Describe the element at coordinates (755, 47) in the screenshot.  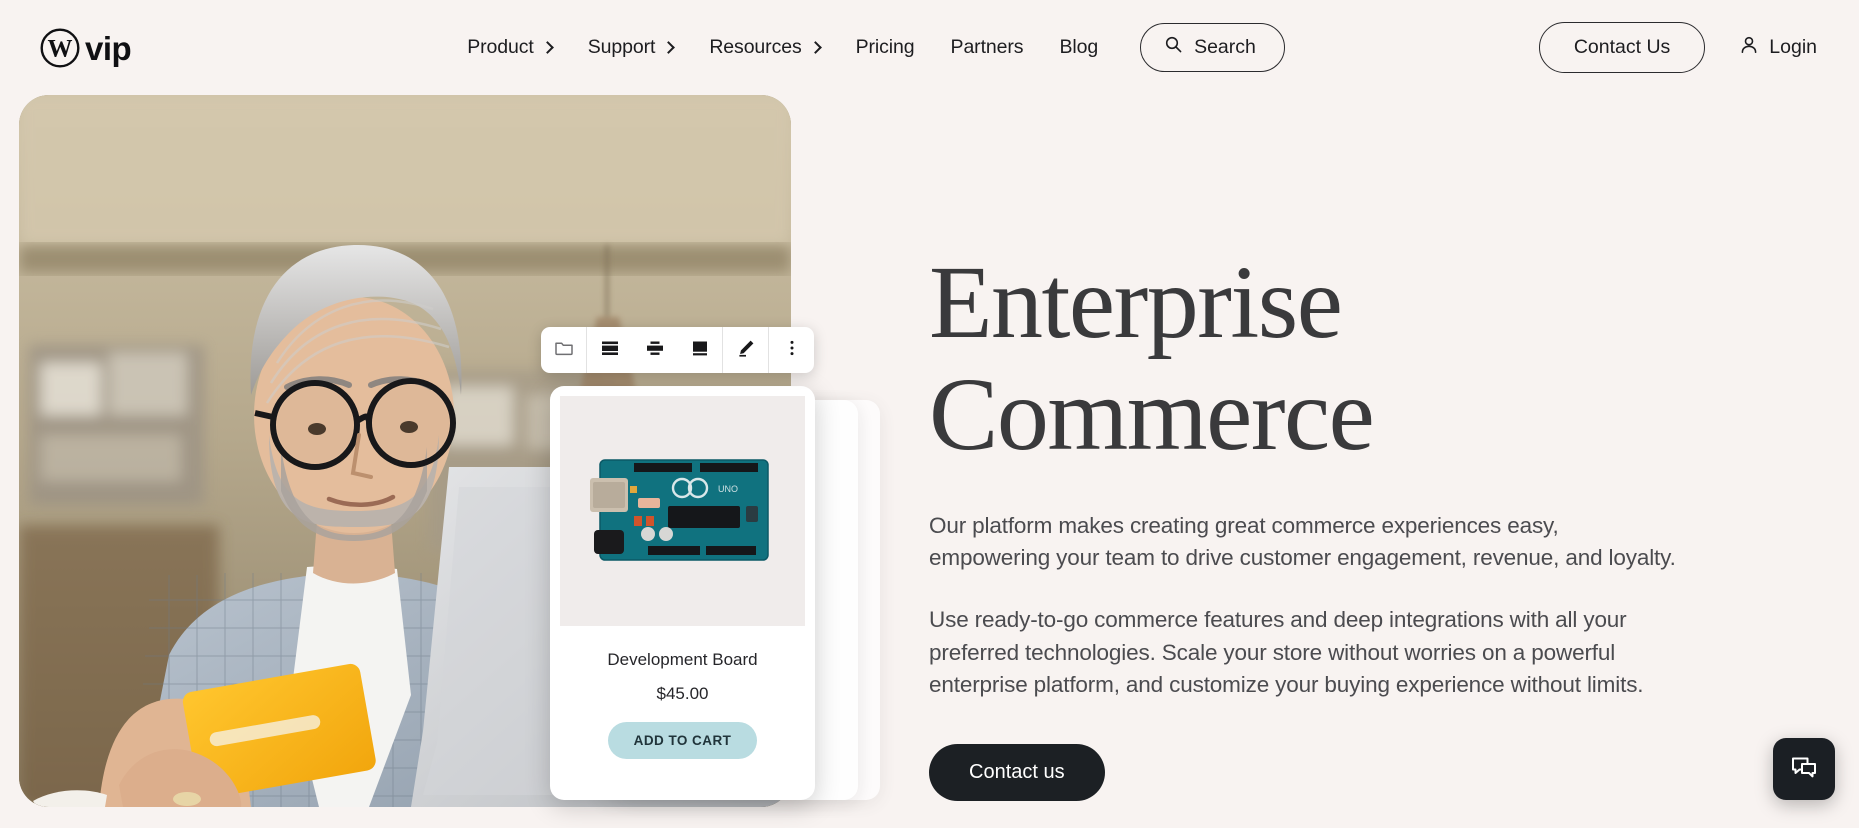
I see `nav-item-label: Resources` at that location.